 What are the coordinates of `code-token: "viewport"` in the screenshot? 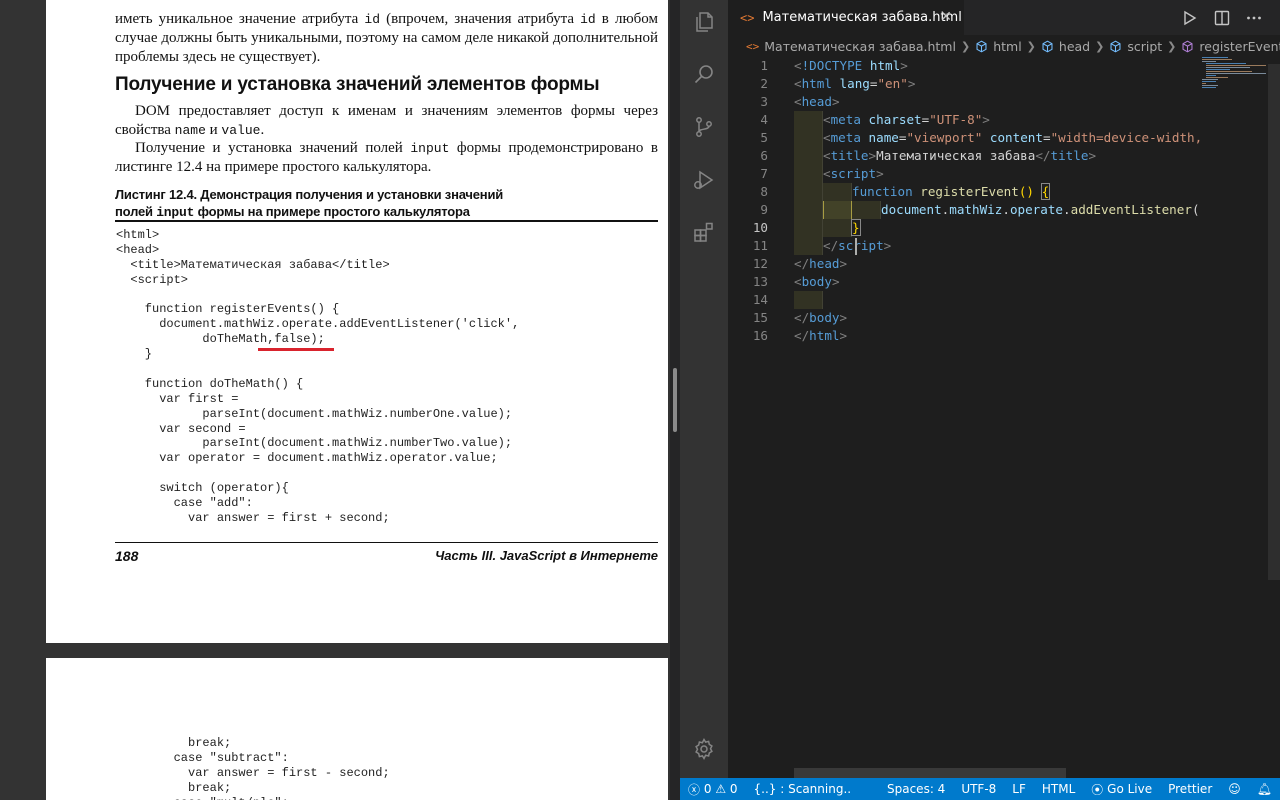 It's located at (944, 137).